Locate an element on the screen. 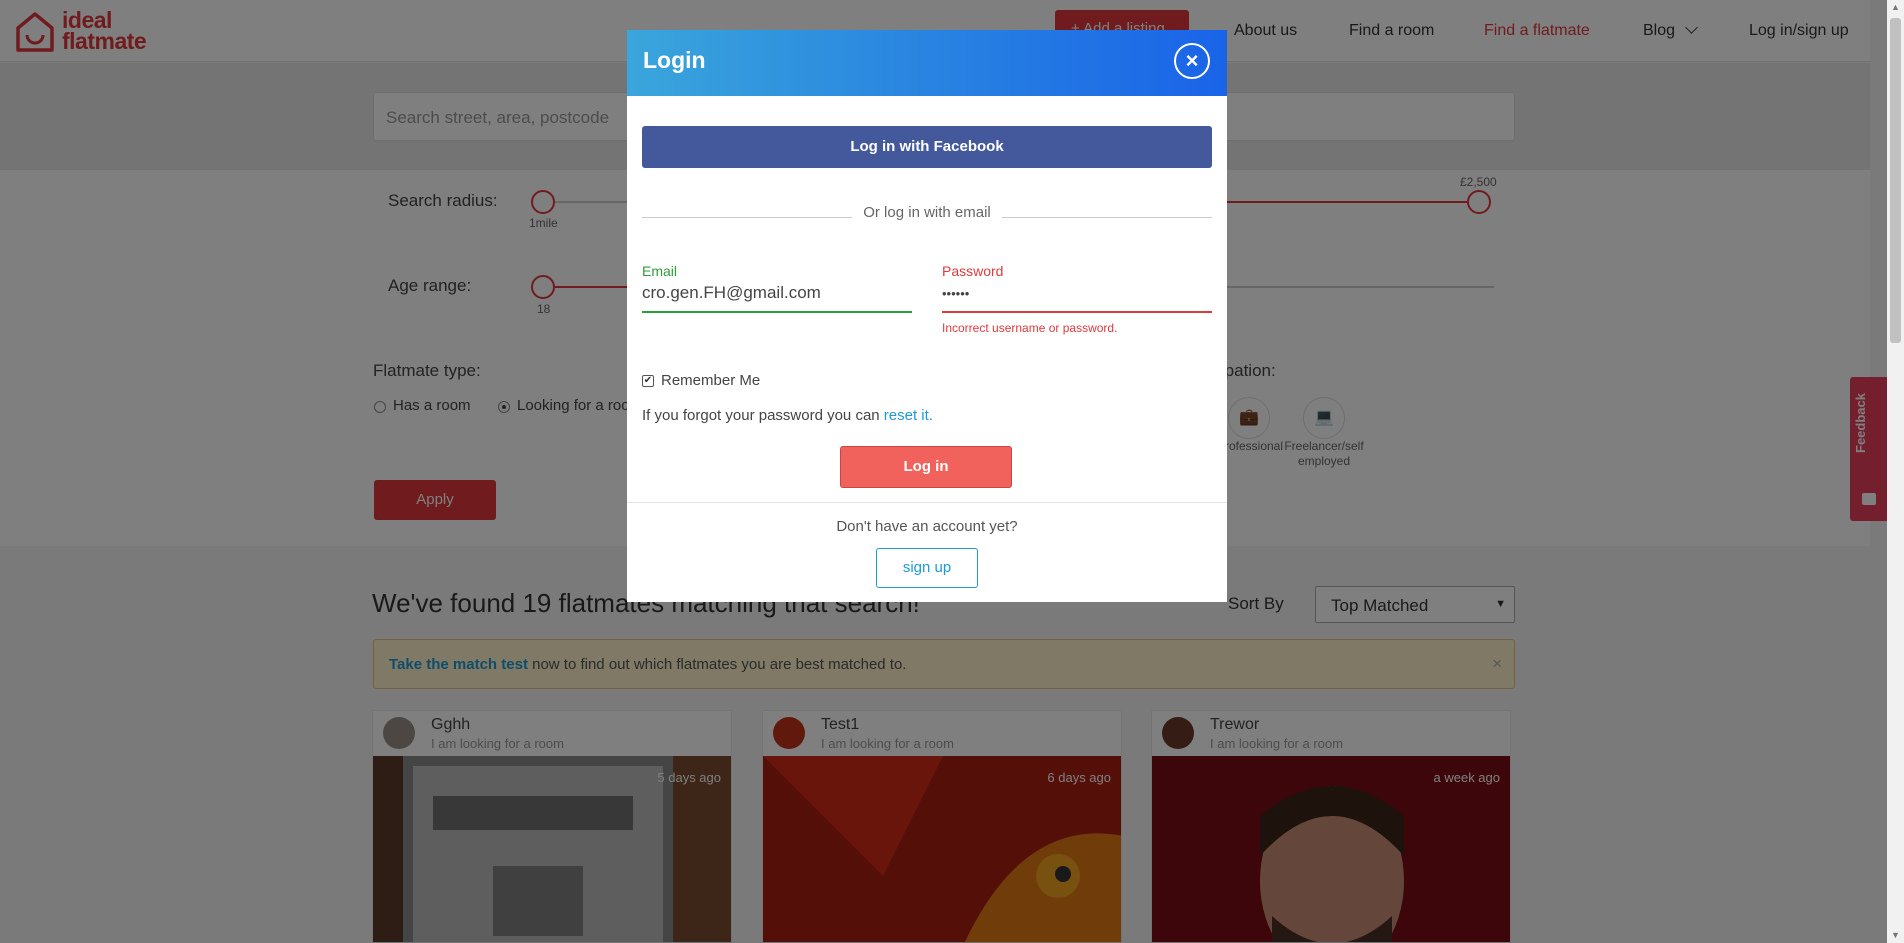 Image resolution: width=1904 pixels, height=943 pixels. modal-title: Login is located at coordinates (674, 60).